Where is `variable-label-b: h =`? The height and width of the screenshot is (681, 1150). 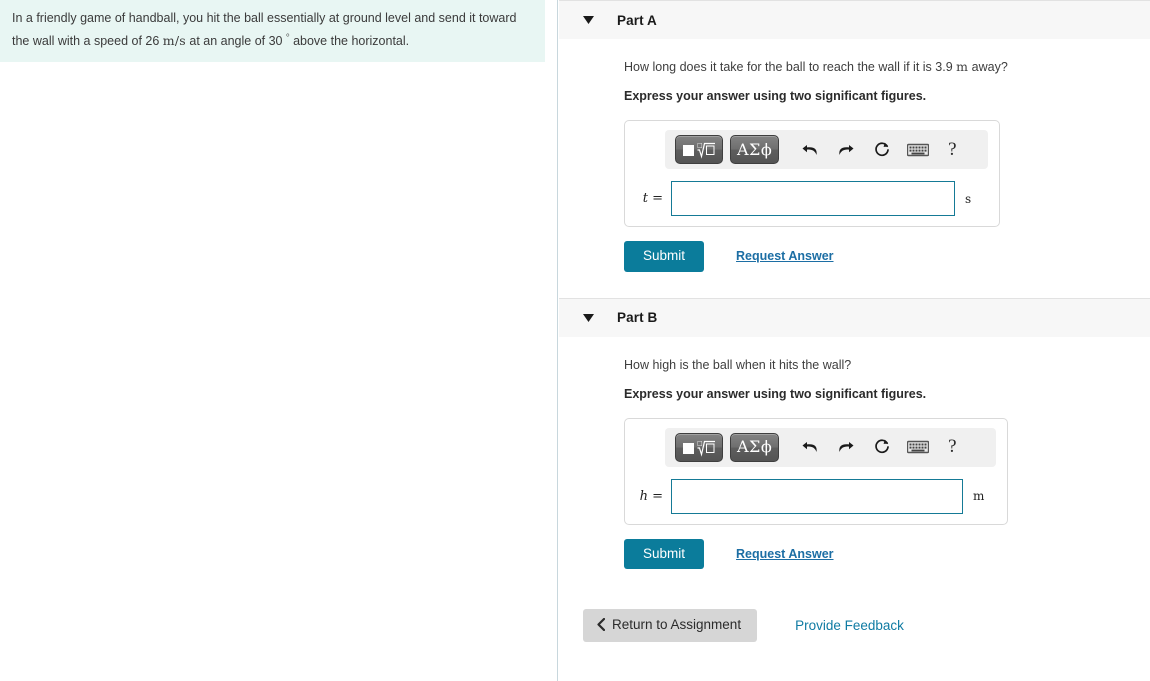 variable-label-b: h = is located at coordinates (652, 496).